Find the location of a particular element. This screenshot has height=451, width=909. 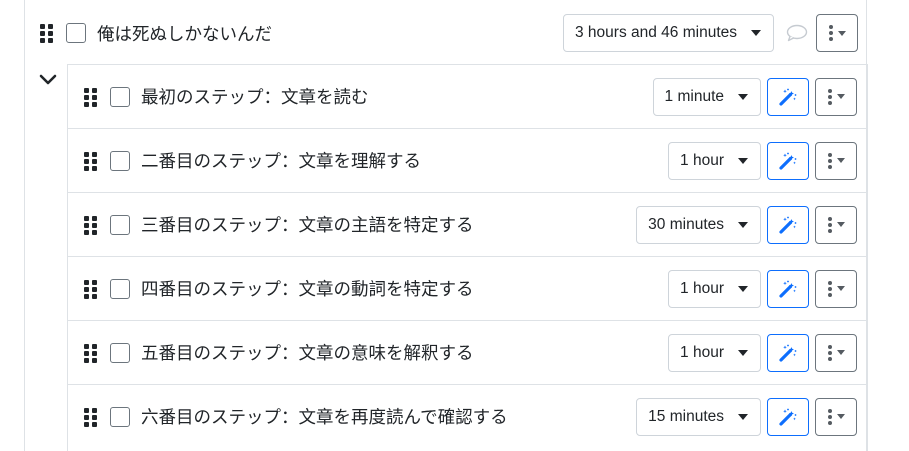

task-menu-button is located at coordinates (837, 33).